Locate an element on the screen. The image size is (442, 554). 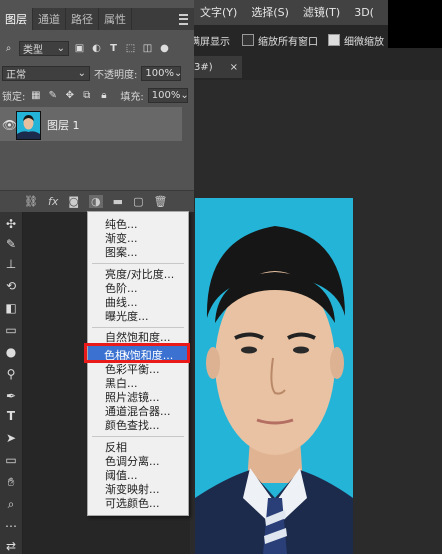
hand-tool-icon: ✋︎ is located at coordinates (11, 482).